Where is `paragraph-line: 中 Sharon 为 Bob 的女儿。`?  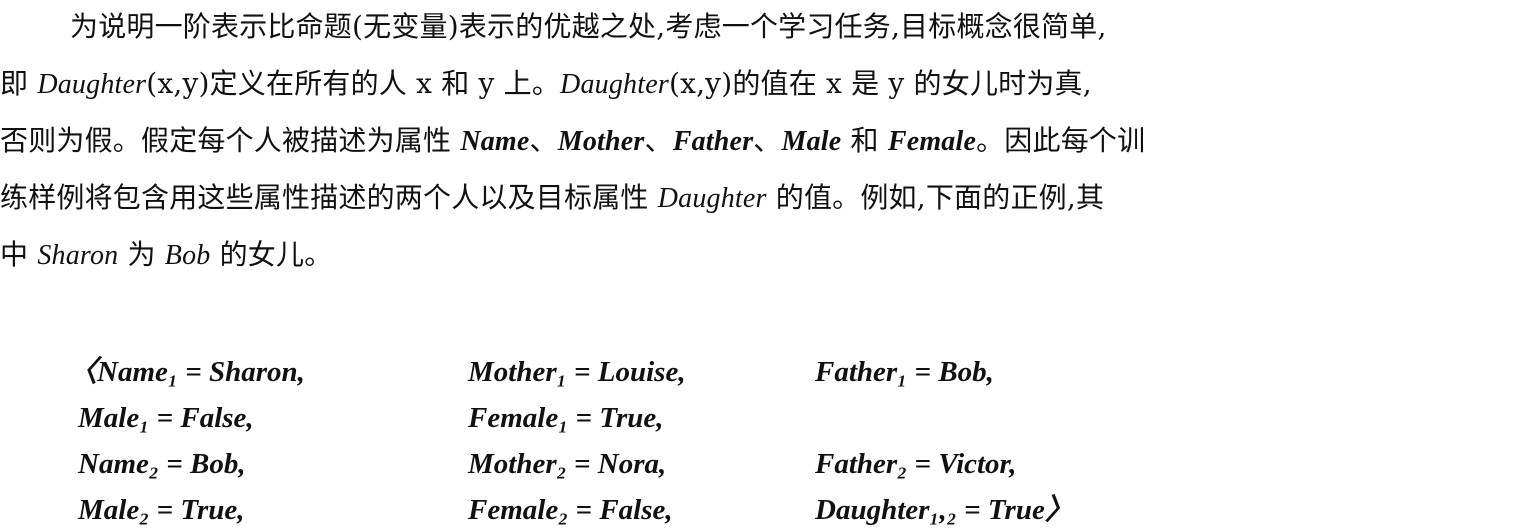
paragraph-line: 中 Sharon 为 Bob 的女儿。 is located at coordinates (166, 255).